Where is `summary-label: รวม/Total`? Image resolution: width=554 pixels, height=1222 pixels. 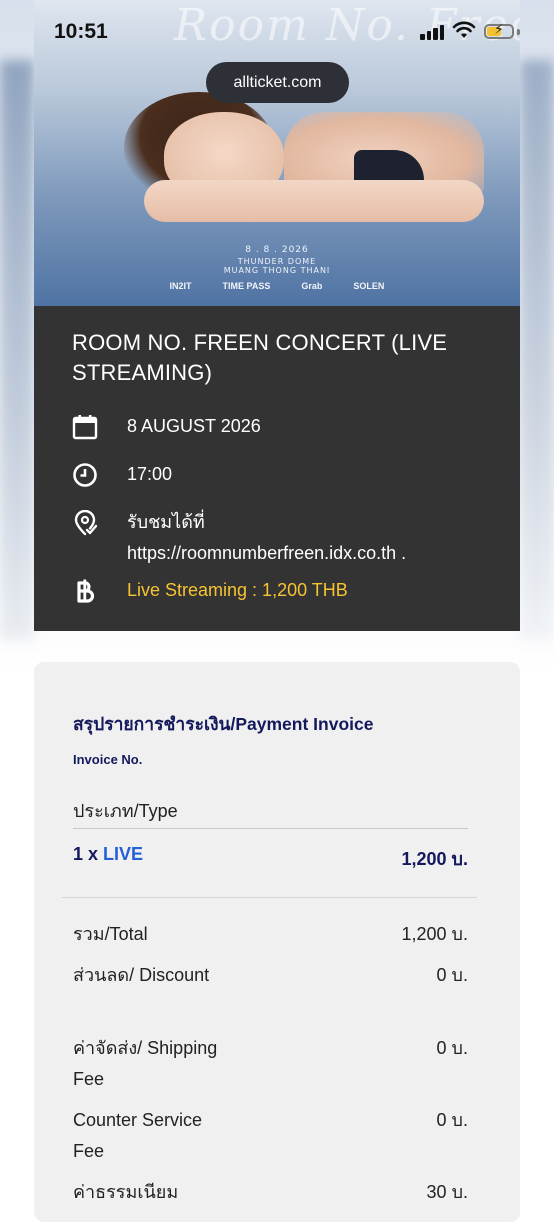 summary-label: รวม/Total is located at coordinates (110, 934).